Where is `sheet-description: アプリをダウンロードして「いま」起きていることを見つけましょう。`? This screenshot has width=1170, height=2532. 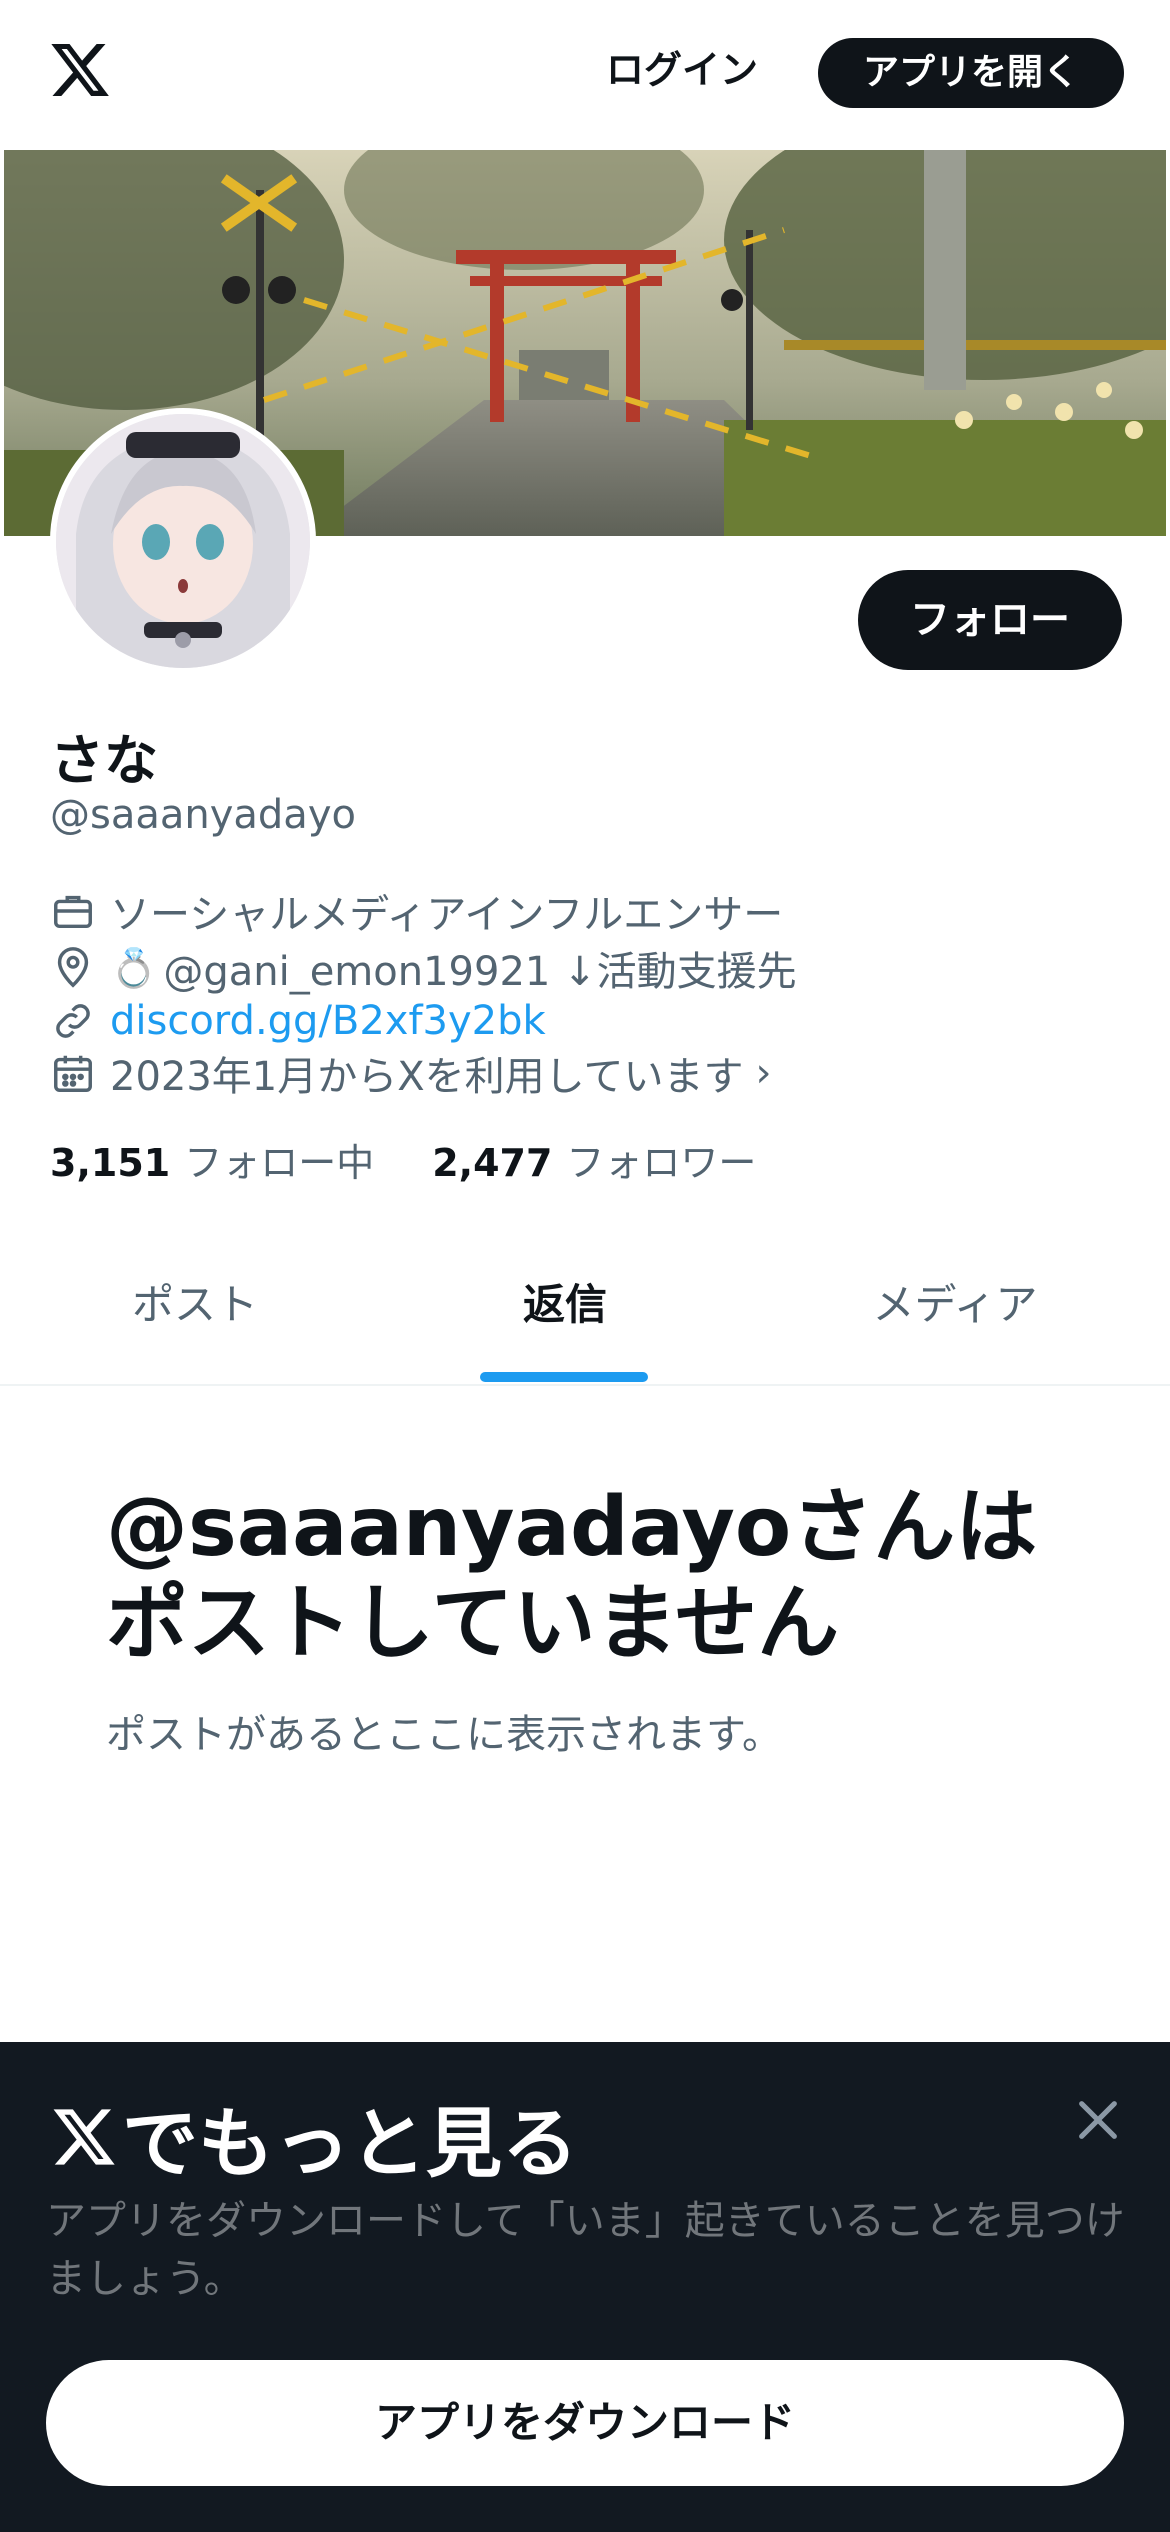 sheet-description: アプリをダウンロードして「いま」起きていることを見つけましょう。 is located at coordinates (585, 2250).